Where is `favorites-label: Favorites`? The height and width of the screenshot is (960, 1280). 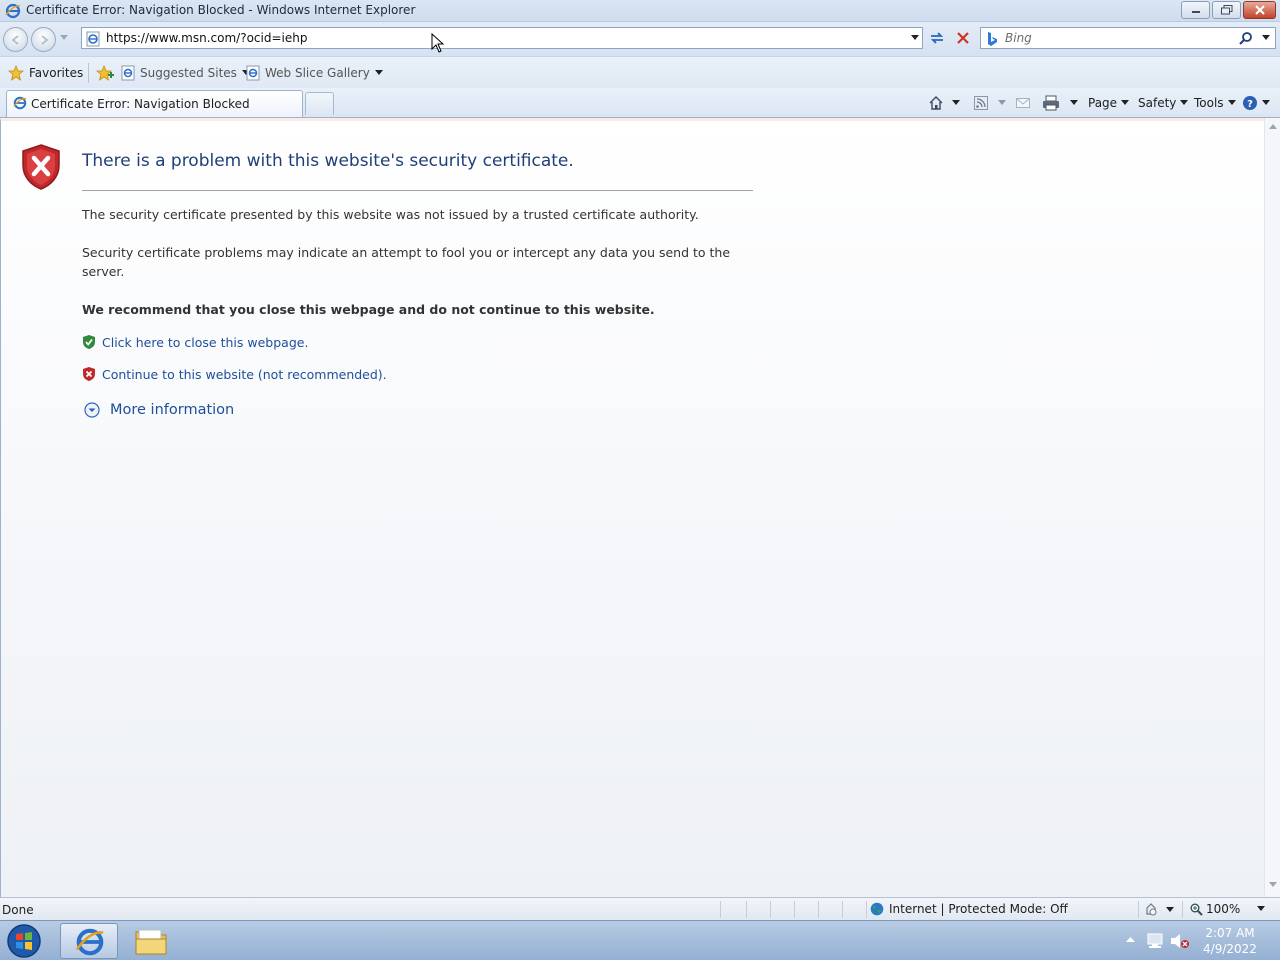 favorites-label: Favorites is located at coordinates (56, 73).